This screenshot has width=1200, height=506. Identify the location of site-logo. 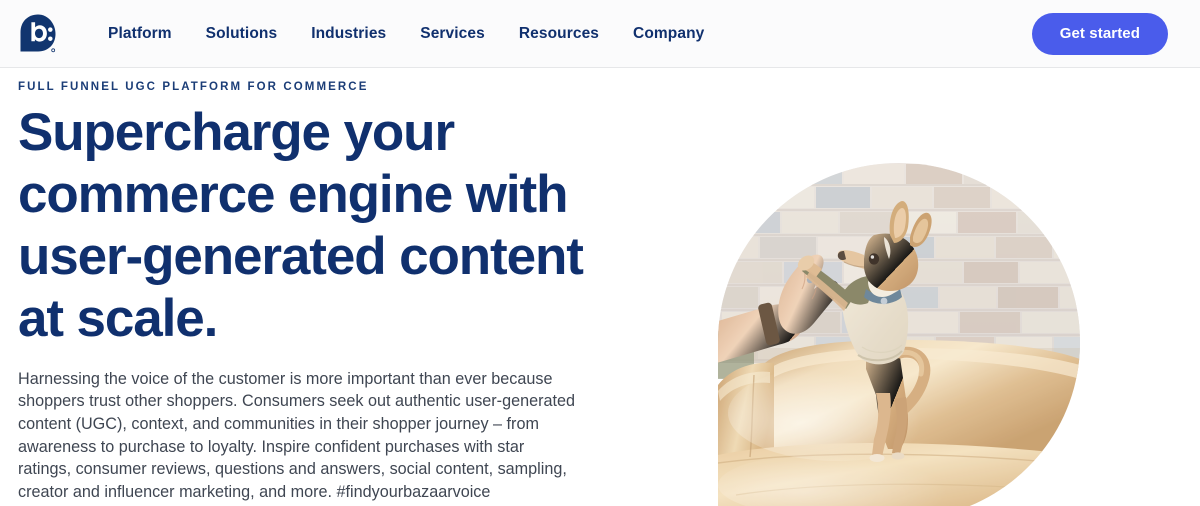
(38, 34).